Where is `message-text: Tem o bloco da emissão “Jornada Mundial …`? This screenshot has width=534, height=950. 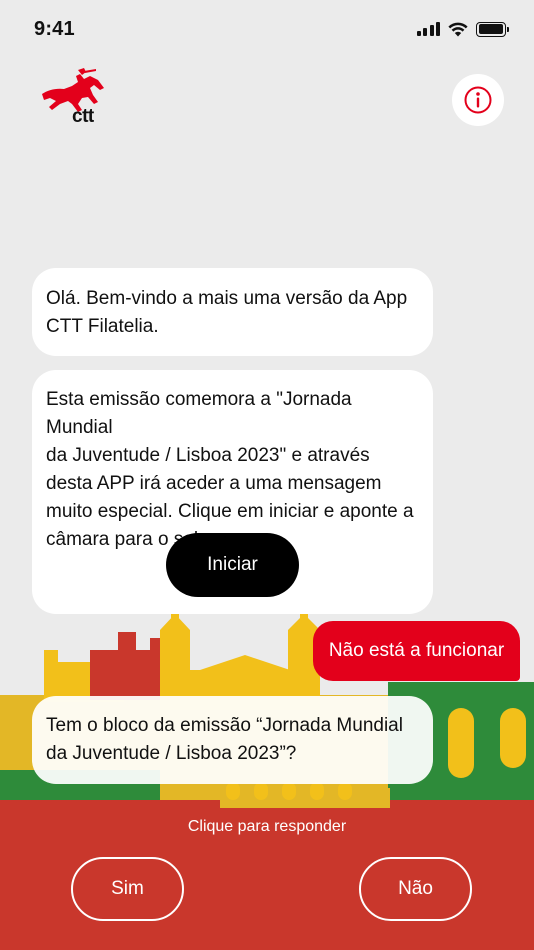
message-text: Tem o bloco da emissão “Jornada Mundial … is located at coordinates (224, 739).